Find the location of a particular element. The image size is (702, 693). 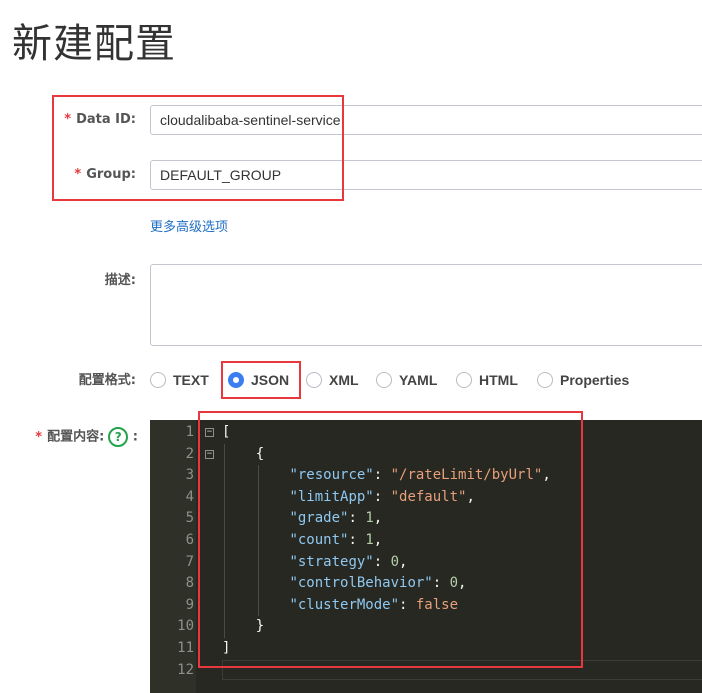

line-number: 4 is located at coordinates (189, 496).